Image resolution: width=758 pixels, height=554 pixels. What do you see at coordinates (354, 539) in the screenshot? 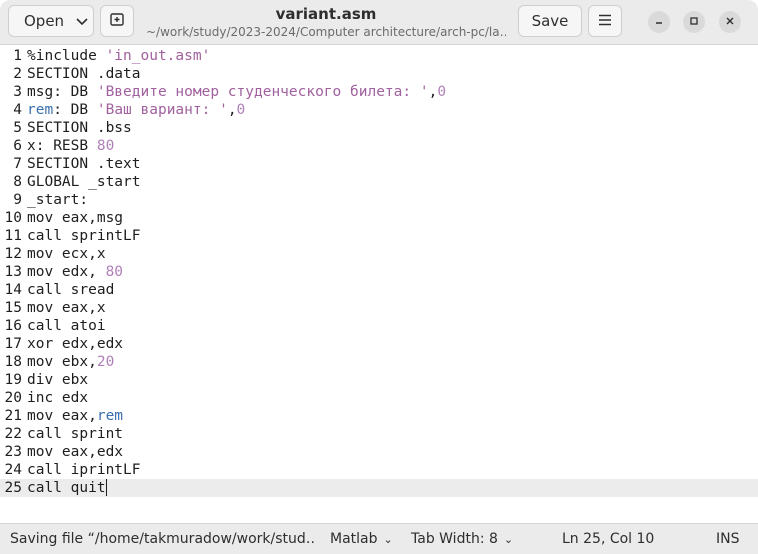
I see `language-label: Matlab` at bounding box center [354, 539].